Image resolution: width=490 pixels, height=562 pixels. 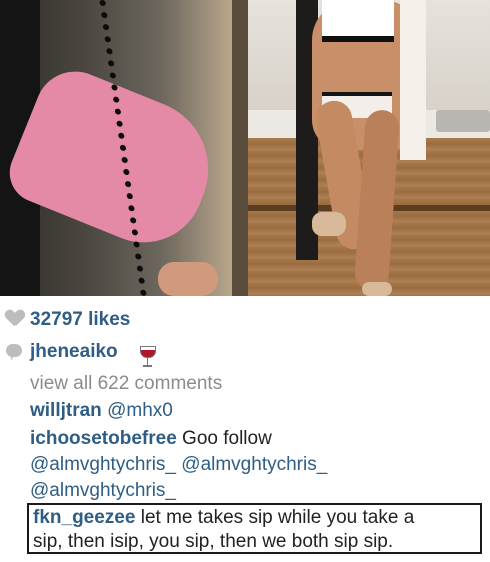 What do you see at coordinates (10, 356) in the screenshot?
I see `comment-icon-tail` at bounding box center [10, 356].